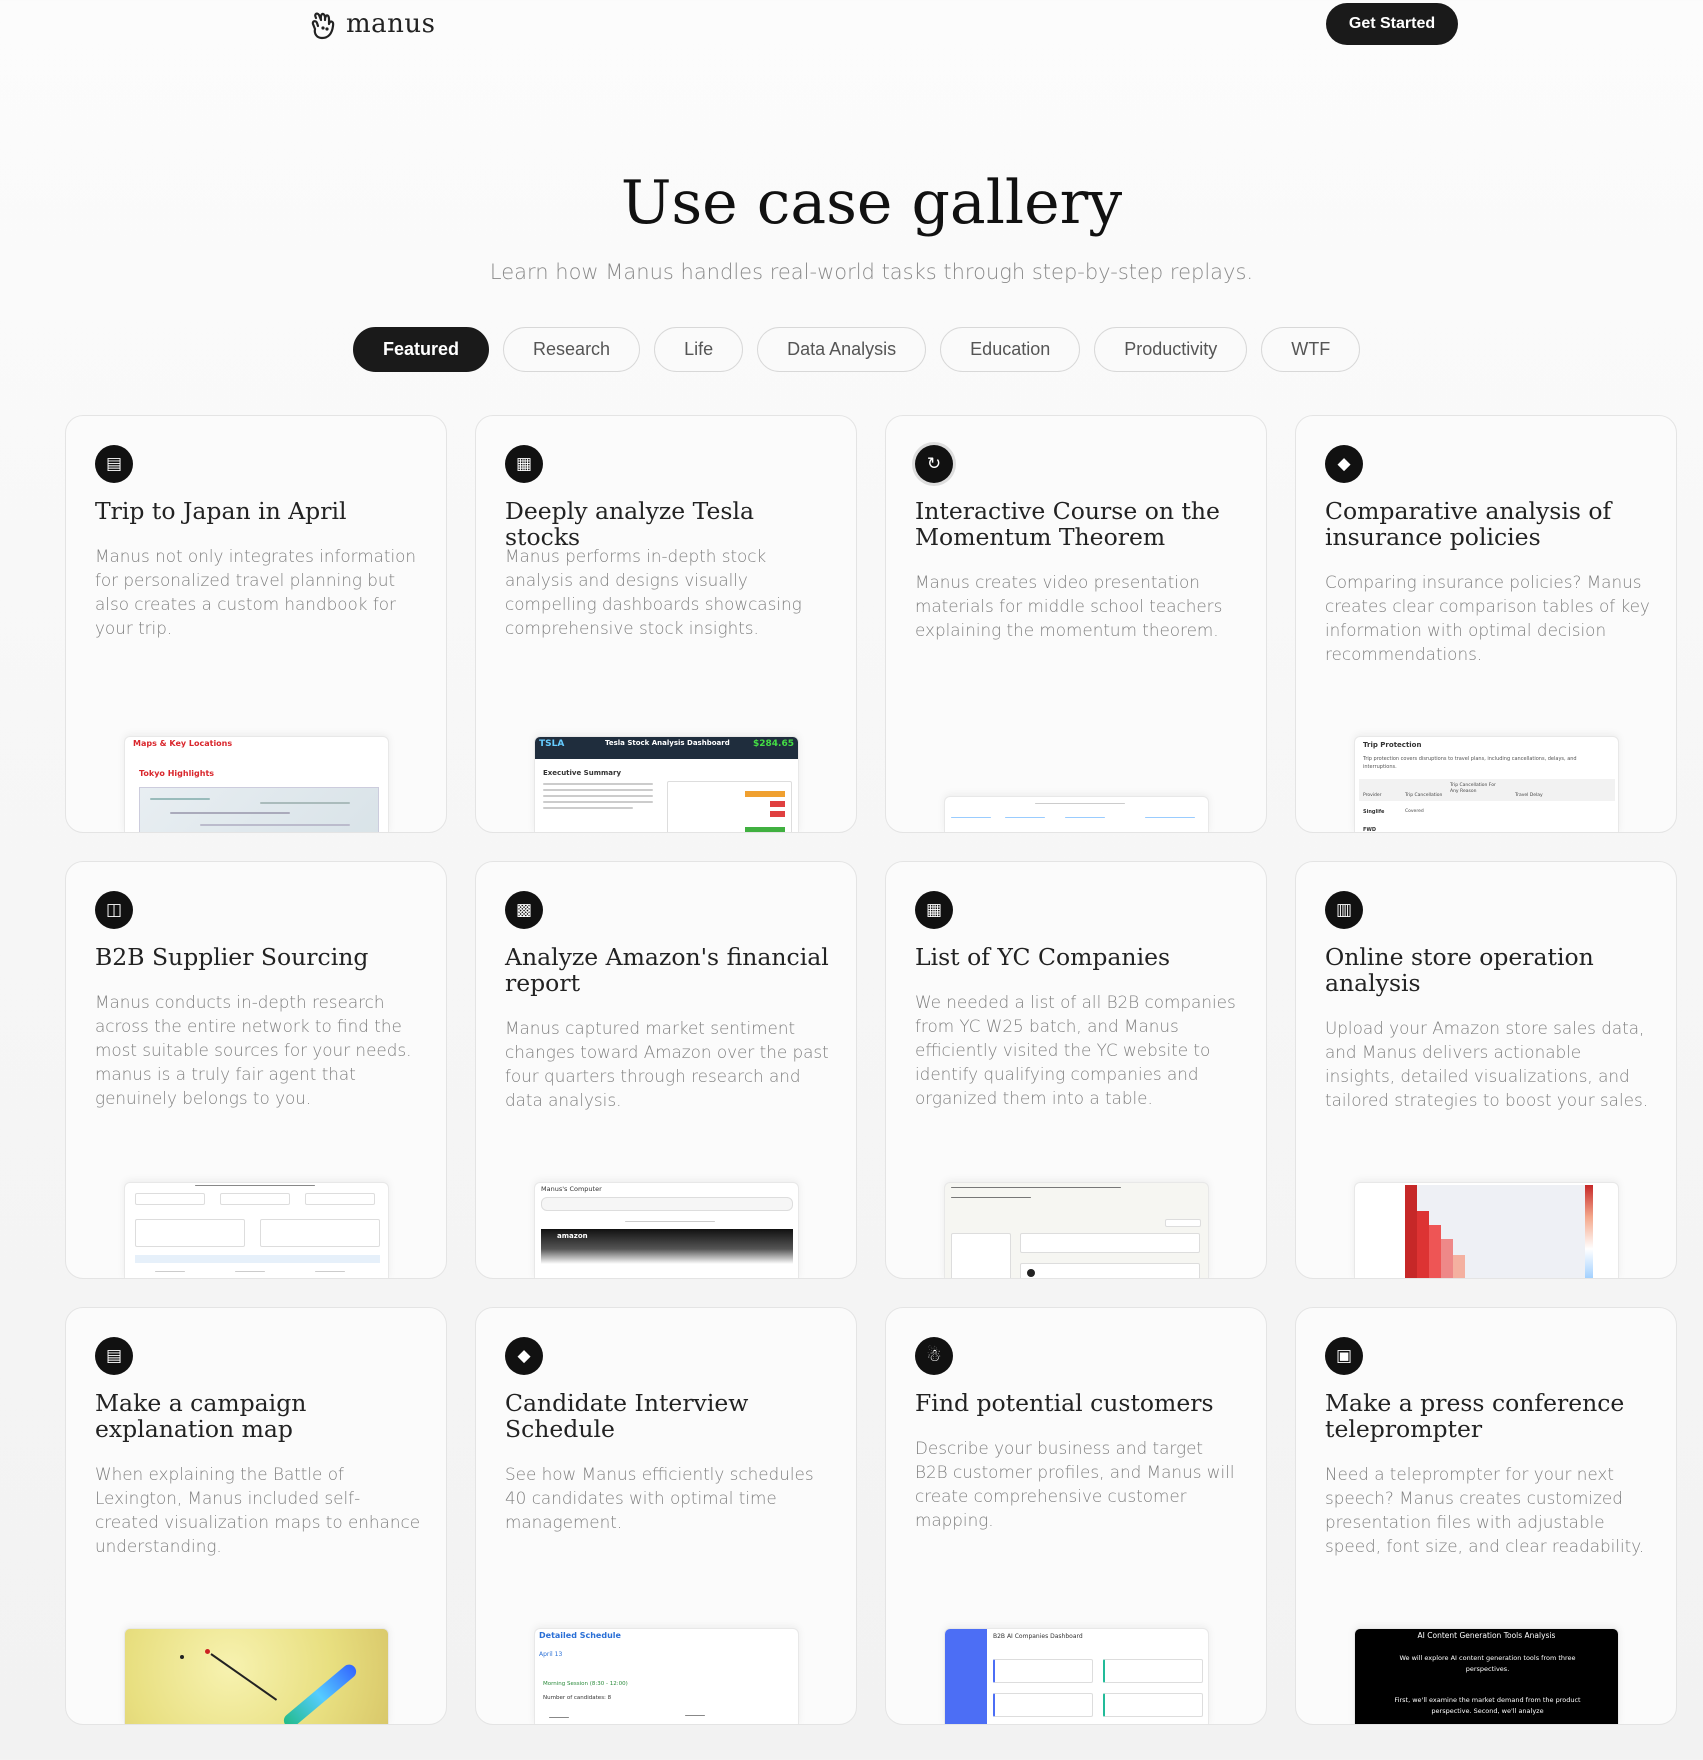  Describe the element at coordinates (571, 1189) in the screenshot. I see `preview-window-title: Manus's Computer` at that location.